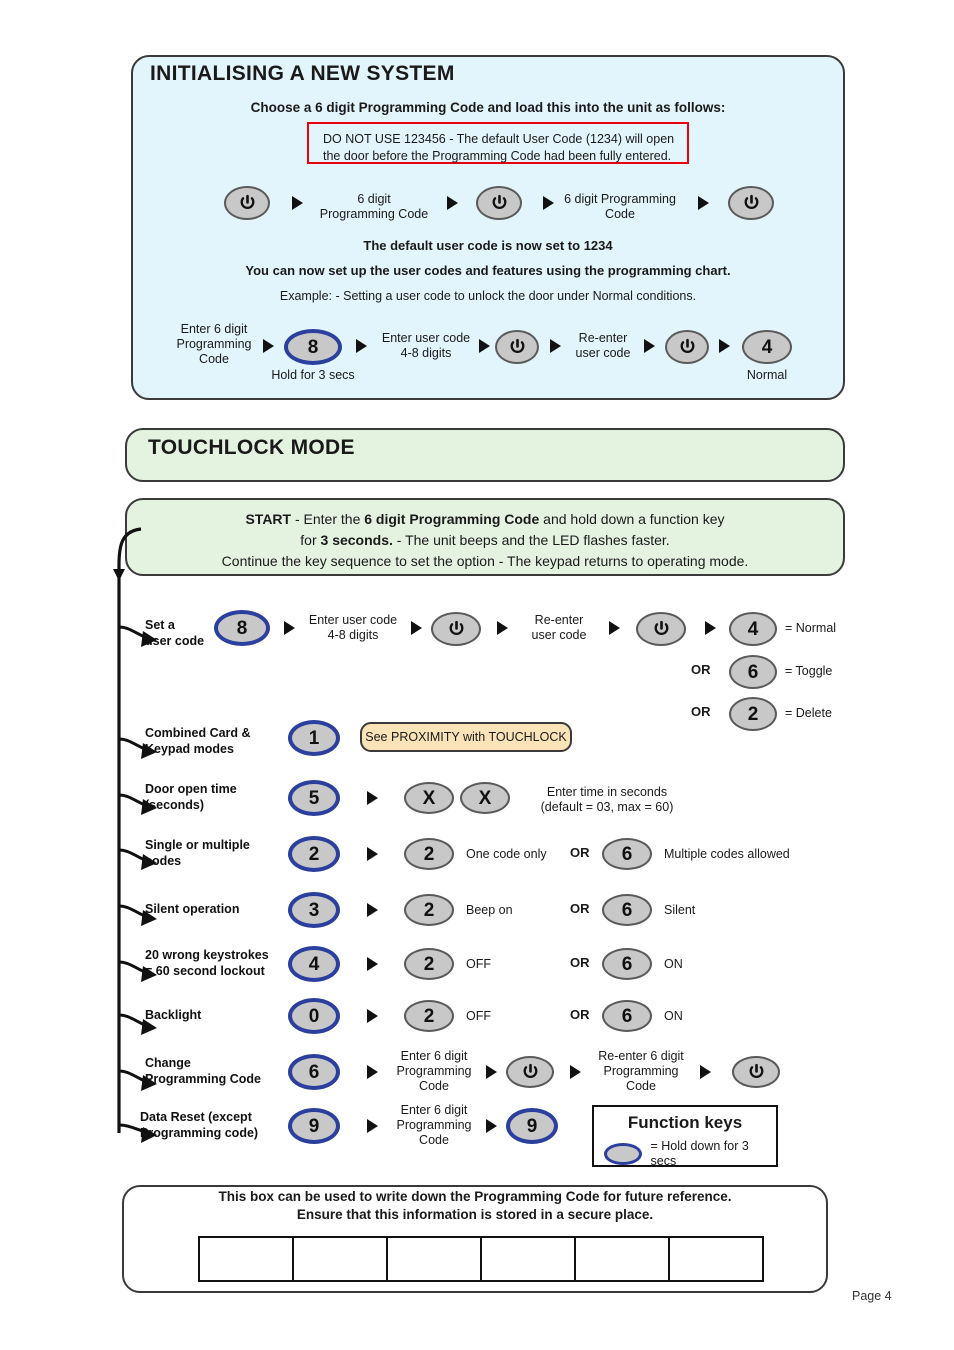 Image resolution: width=954 pixels, height=1350 pixels. What do you see at coordinates (680, 910) in the screenshot?
I see `option-label-silent: Silent` at bounding box center [680, 910].